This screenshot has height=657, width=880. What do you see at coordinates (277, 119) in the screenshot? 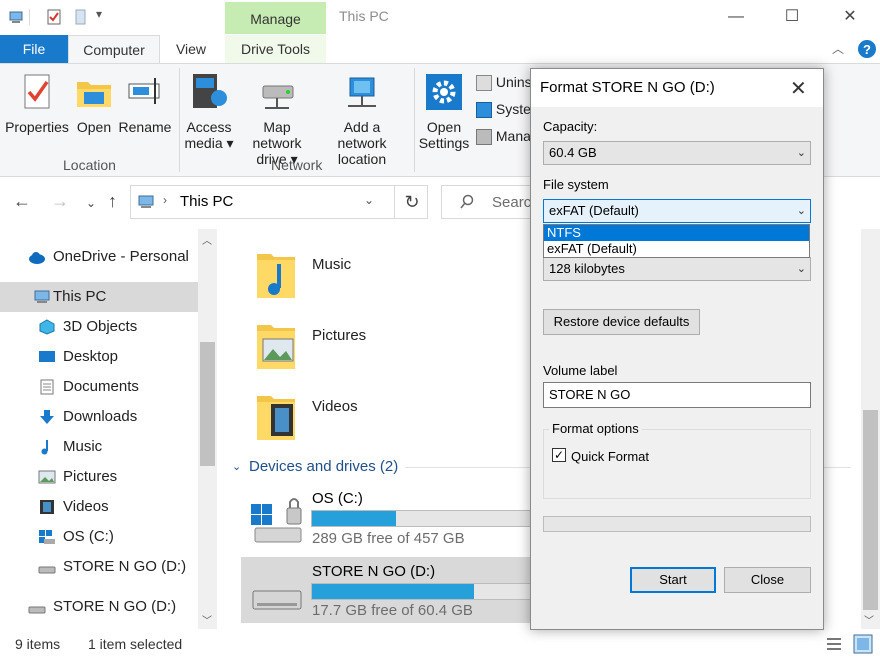
I see `map-network-drive-button: Map network drive ▾` at bounding box center [277, 119].